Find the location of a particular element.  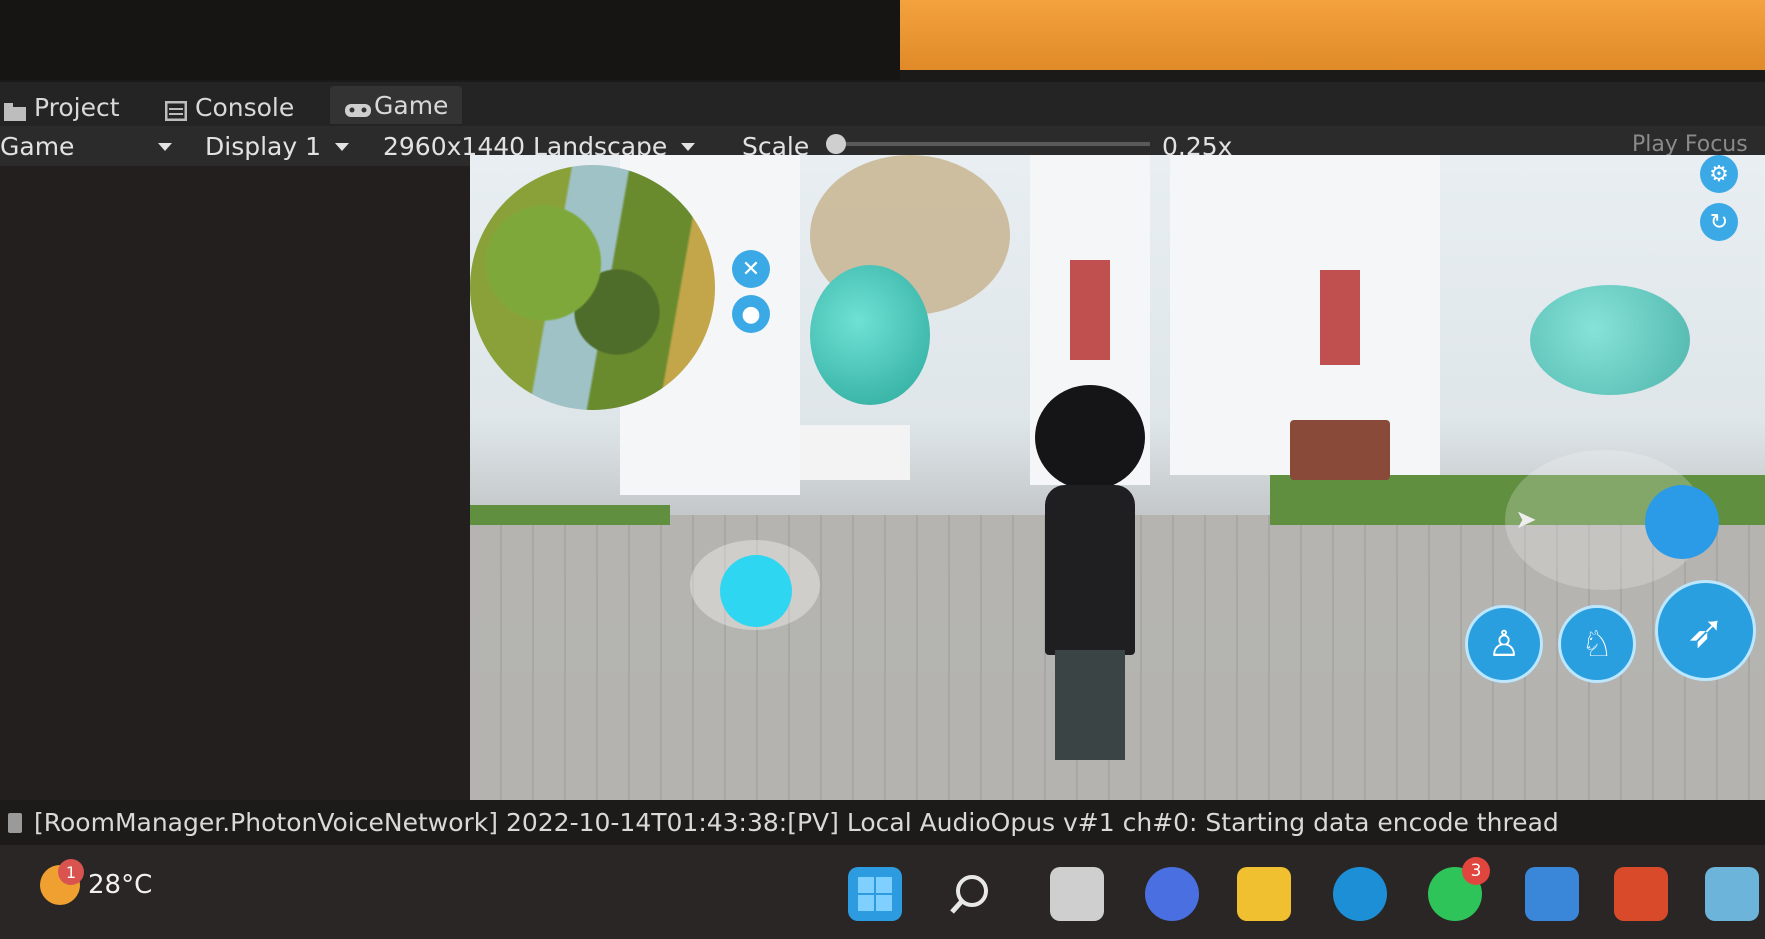

view-select: Game is located at coordinates (86, 146).